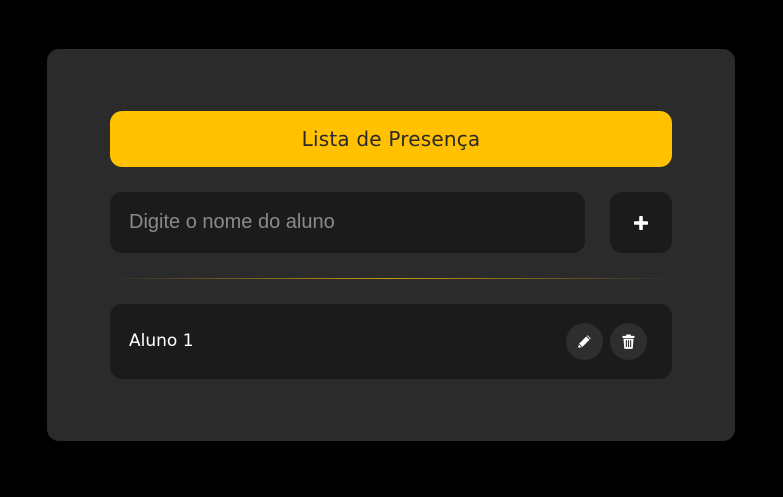 This screenshot has width=783, height=497. I want to click on trash-icon, so click(628, 341).